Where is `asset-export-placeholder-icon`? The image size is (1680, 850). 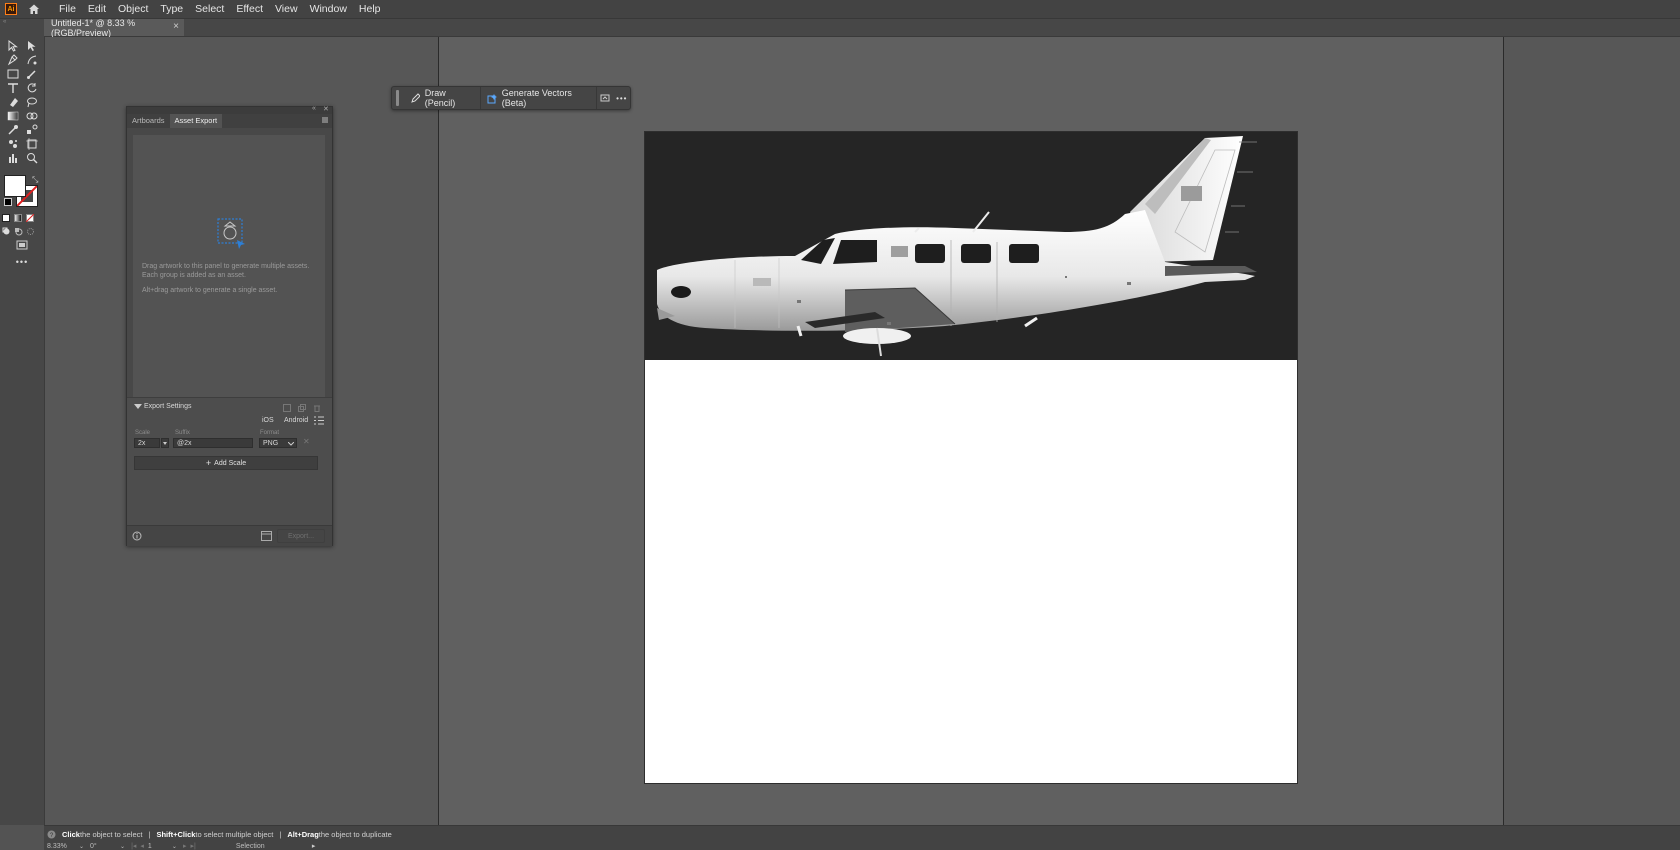 asset-export-placeholder-icon is located at coordinates (231, 233).